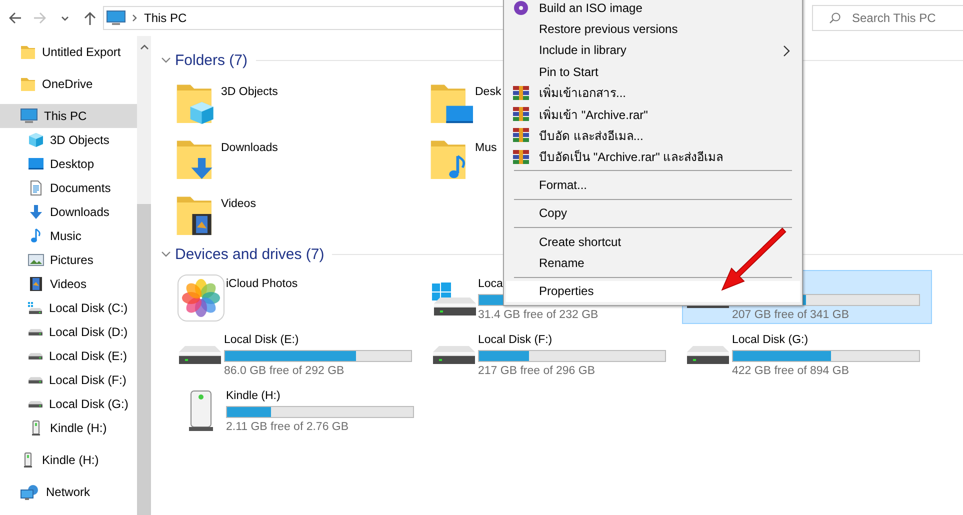  Describe the element at coordinates (36, 164) in the screenshot. I see `screen-icon` at that location.